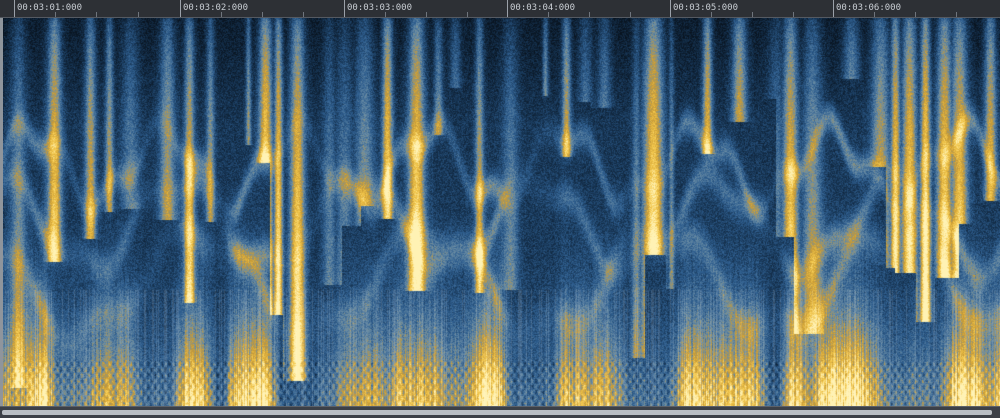  What do you see at coordinates (706, 8) in the screenshot?
I see `timeline-label: 00:03:05:000` at bounding box center [706, 8].